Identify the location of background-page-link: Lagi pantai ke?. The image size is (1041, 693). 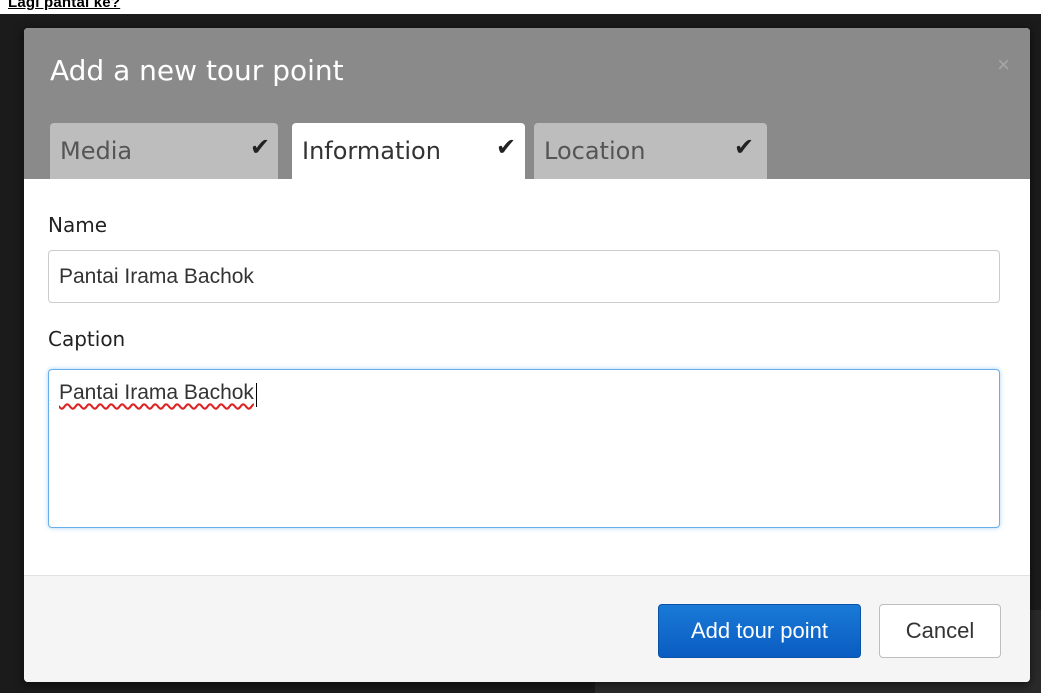
(64, 5).